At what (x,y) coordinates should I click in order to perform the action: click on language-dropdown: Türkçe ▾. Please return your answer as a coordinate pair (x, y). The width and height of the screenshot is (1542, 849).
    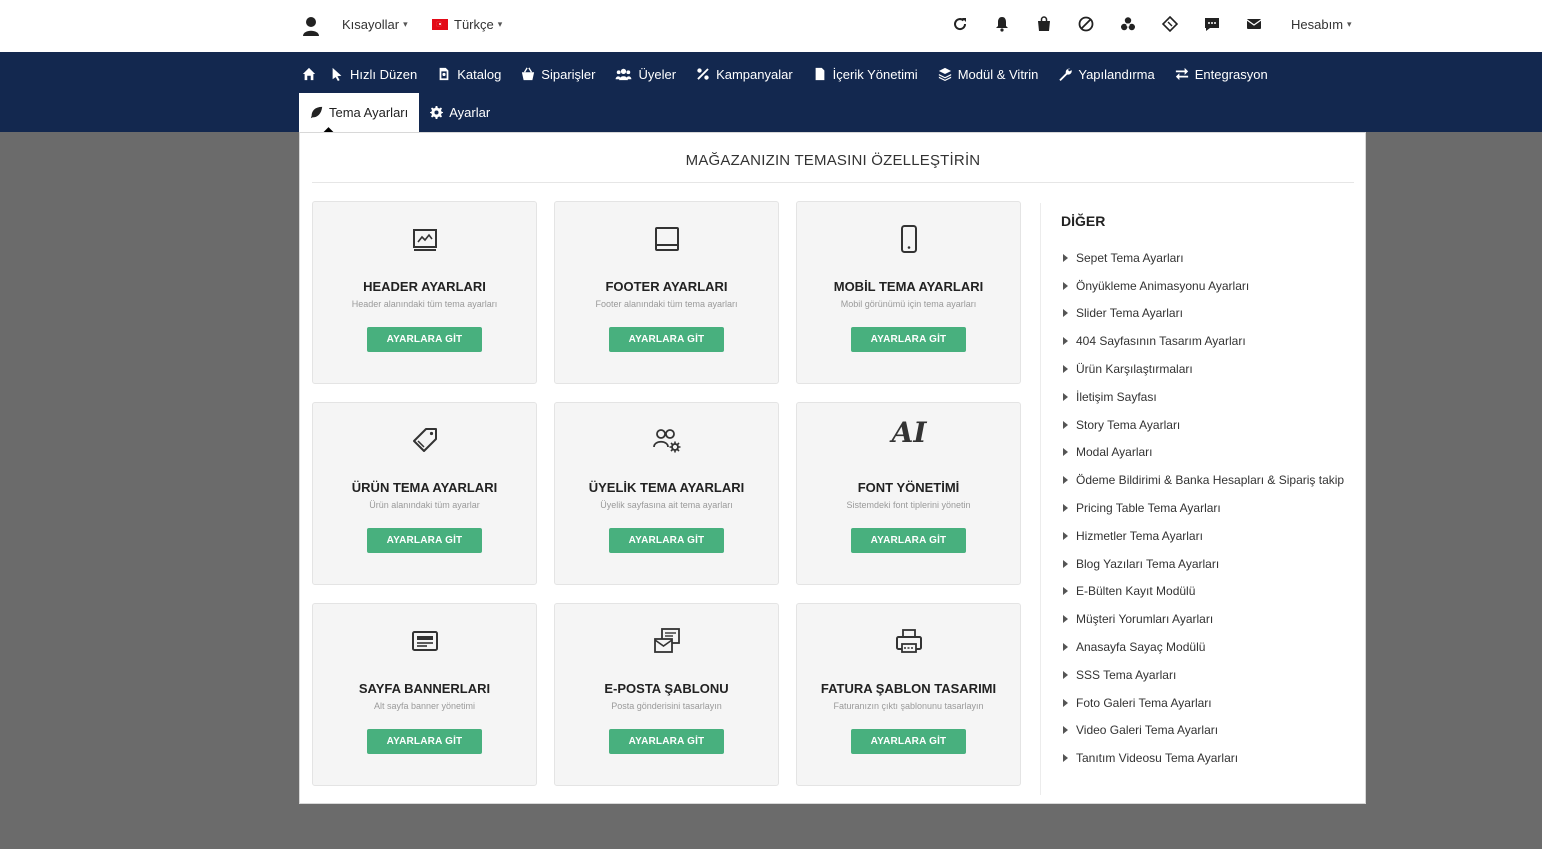
    Looking at the image, I should click on (467, 24).